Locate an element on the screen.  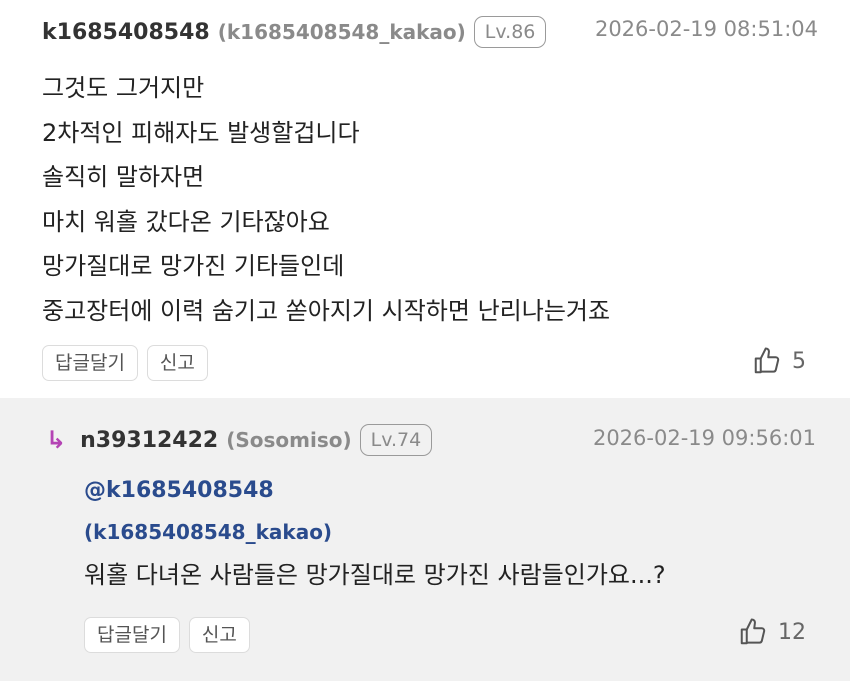
comment-line: 마치 워홀 갔다온 기타잖아요 is located at coordinates (186, 221).